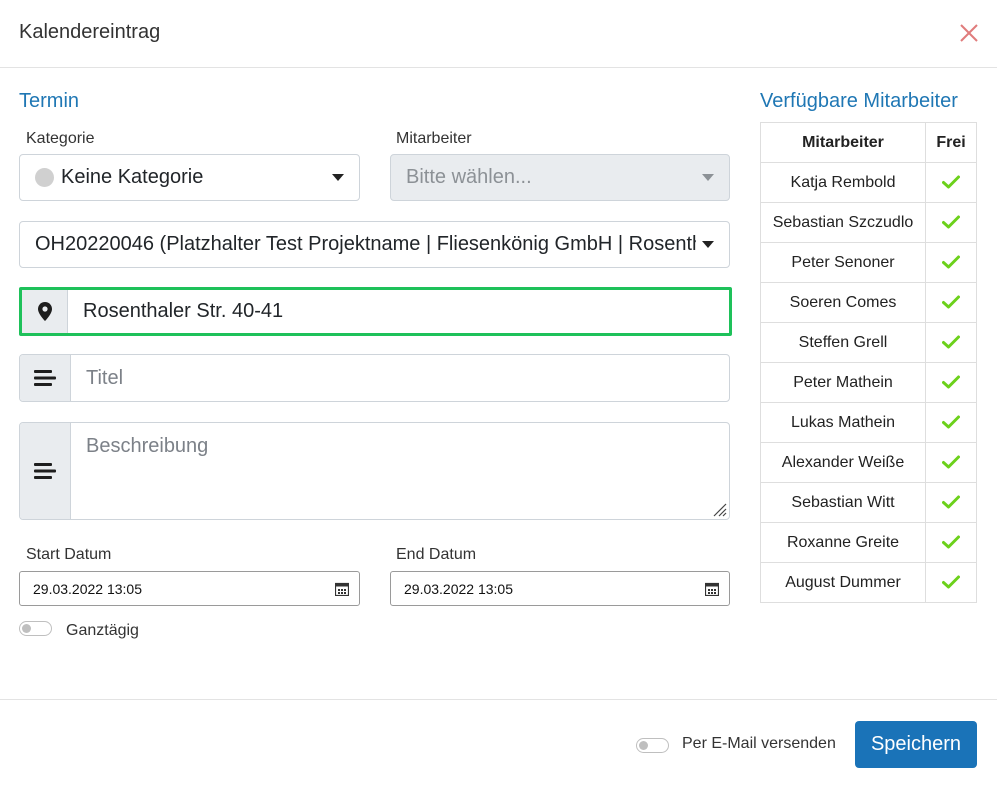  I want to click on table-row: Peter Mathein, so click(868, 382).